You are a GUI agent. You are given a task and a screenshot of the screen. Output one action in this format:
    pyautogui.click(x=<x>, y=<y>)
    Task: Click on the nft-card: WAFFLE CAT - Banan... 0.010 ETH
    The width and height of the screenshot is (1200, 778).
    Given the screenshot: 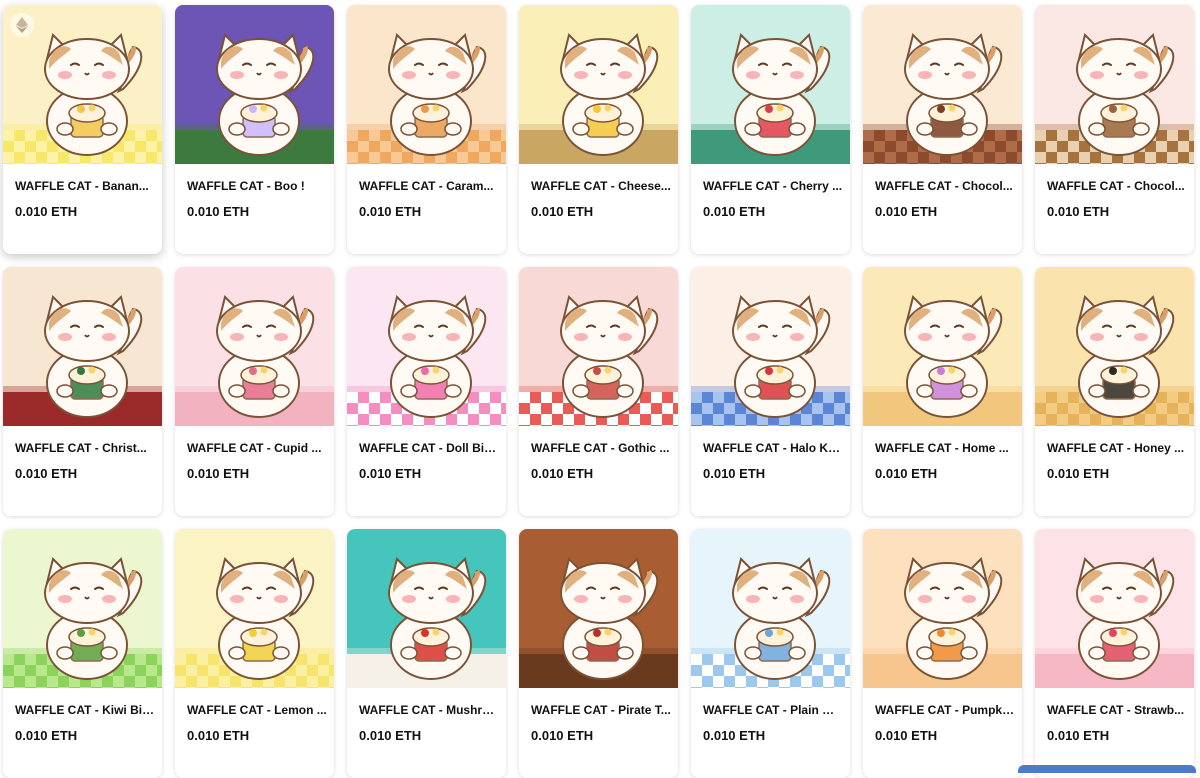 What is the action you would take?
    pyautogui.click(x=82, y=129)
    